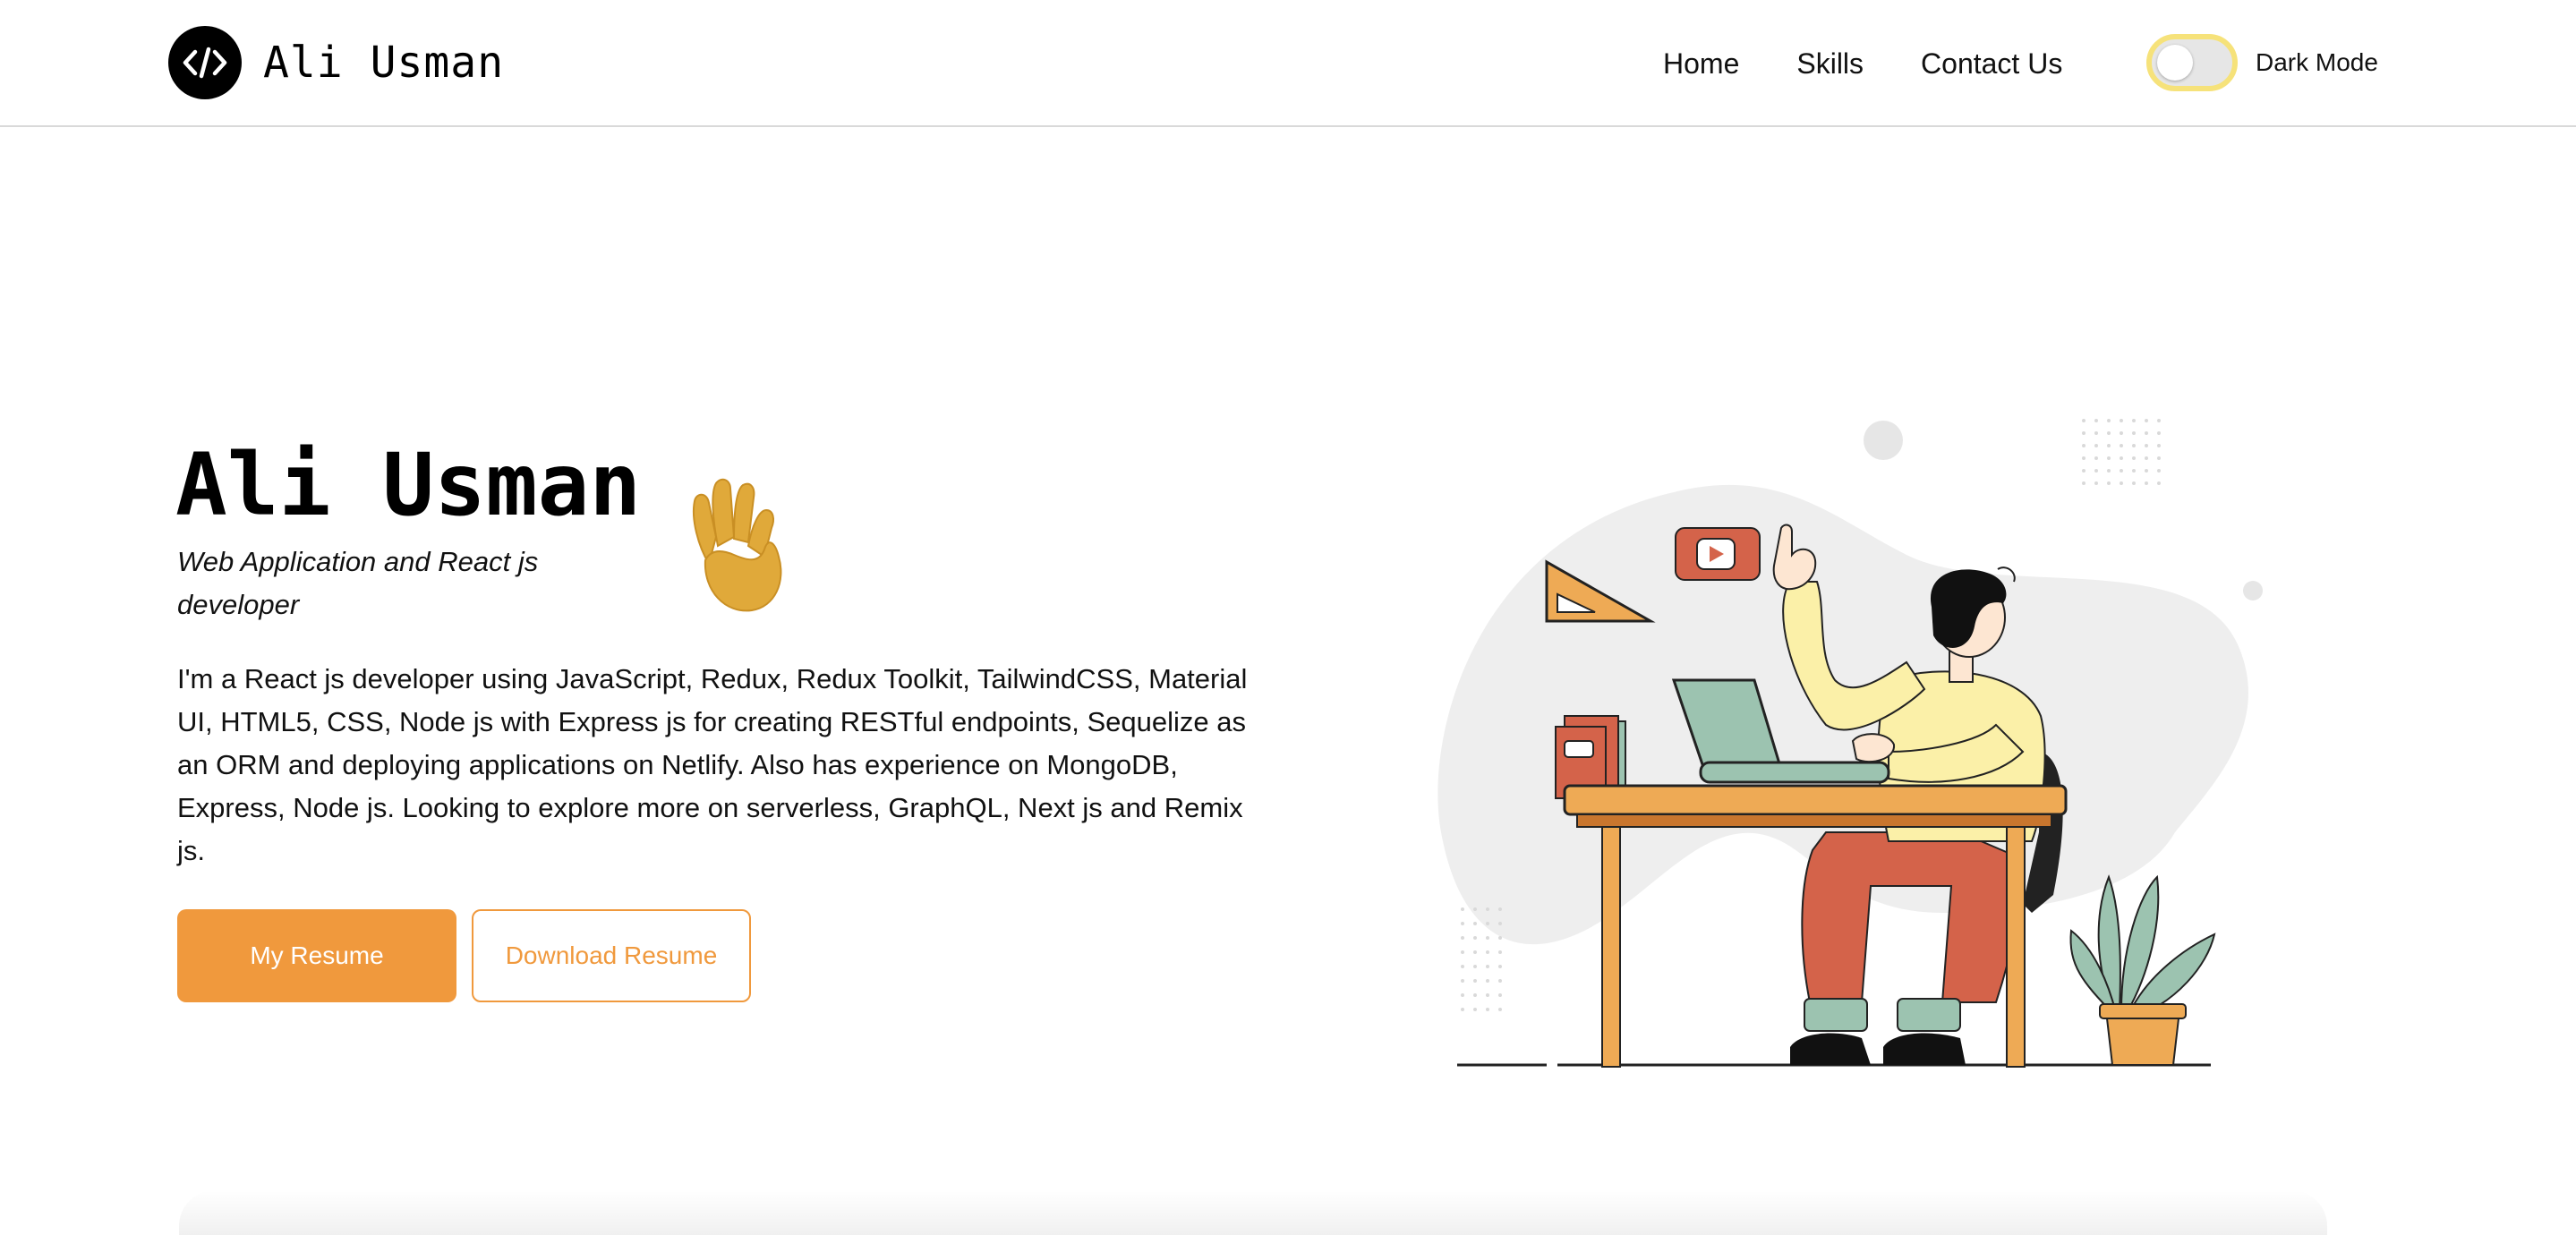  Describe the element at coordinates (2142, 970) in the screenshot. I see `plant` at that location.